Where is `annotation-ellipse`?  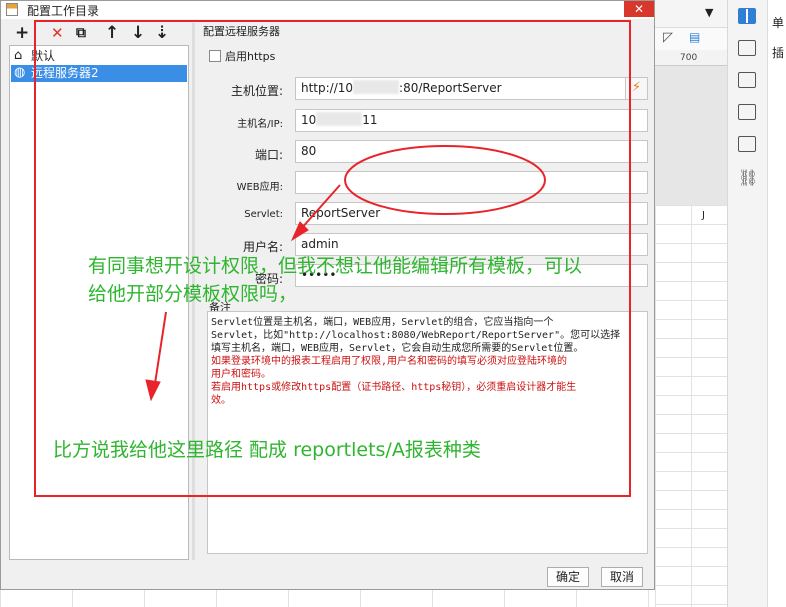 annotation-ellipse is located at coordinates (445, 180).